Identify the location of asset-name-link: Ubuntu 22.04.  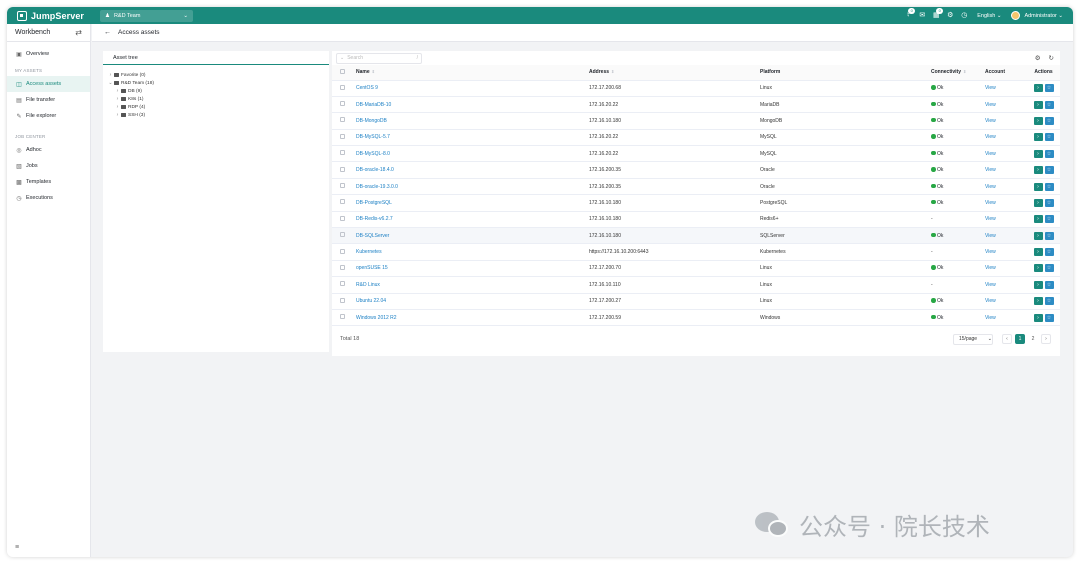
(371, 301).